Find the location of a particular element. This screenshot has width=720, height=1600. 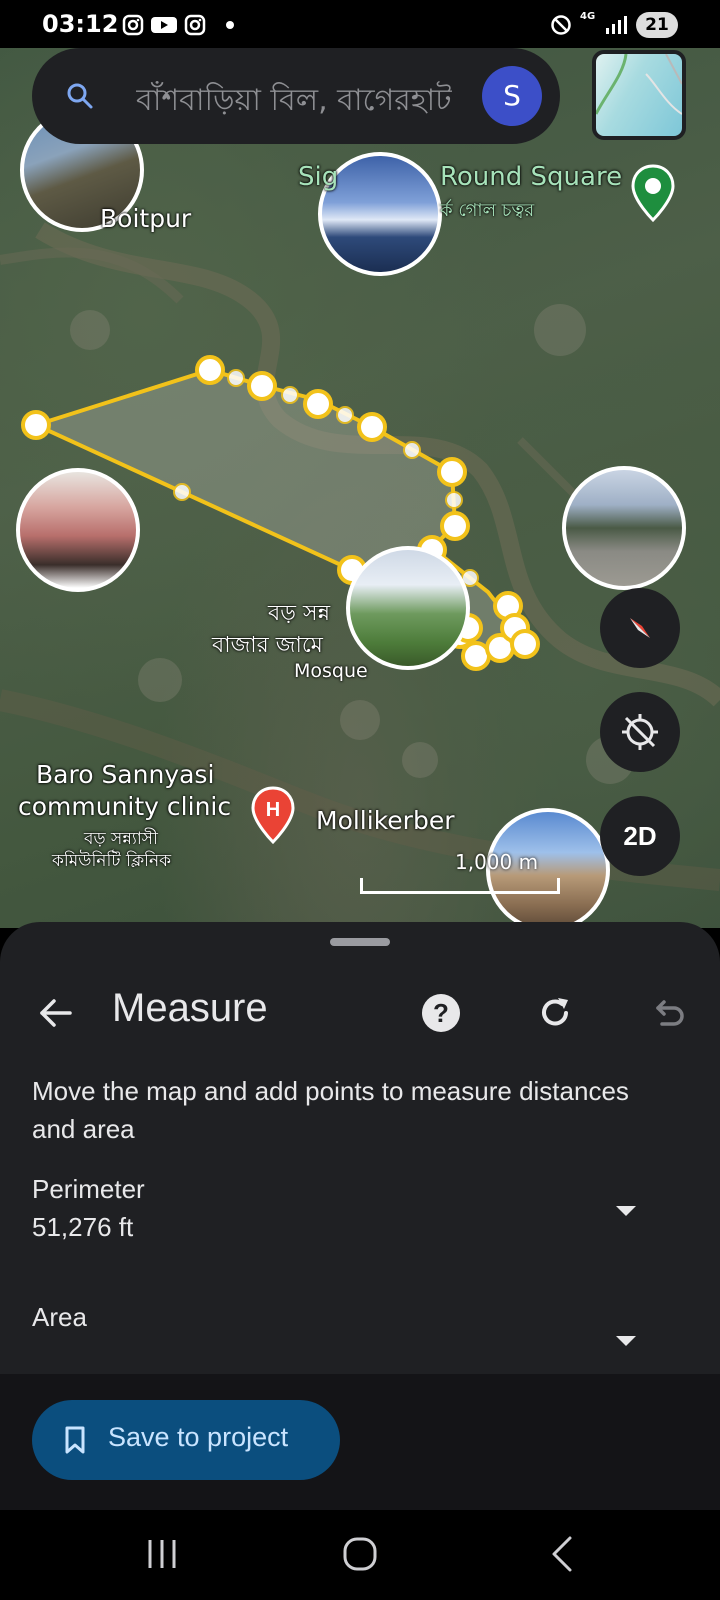

location-button is located at coordinates (640, 732).